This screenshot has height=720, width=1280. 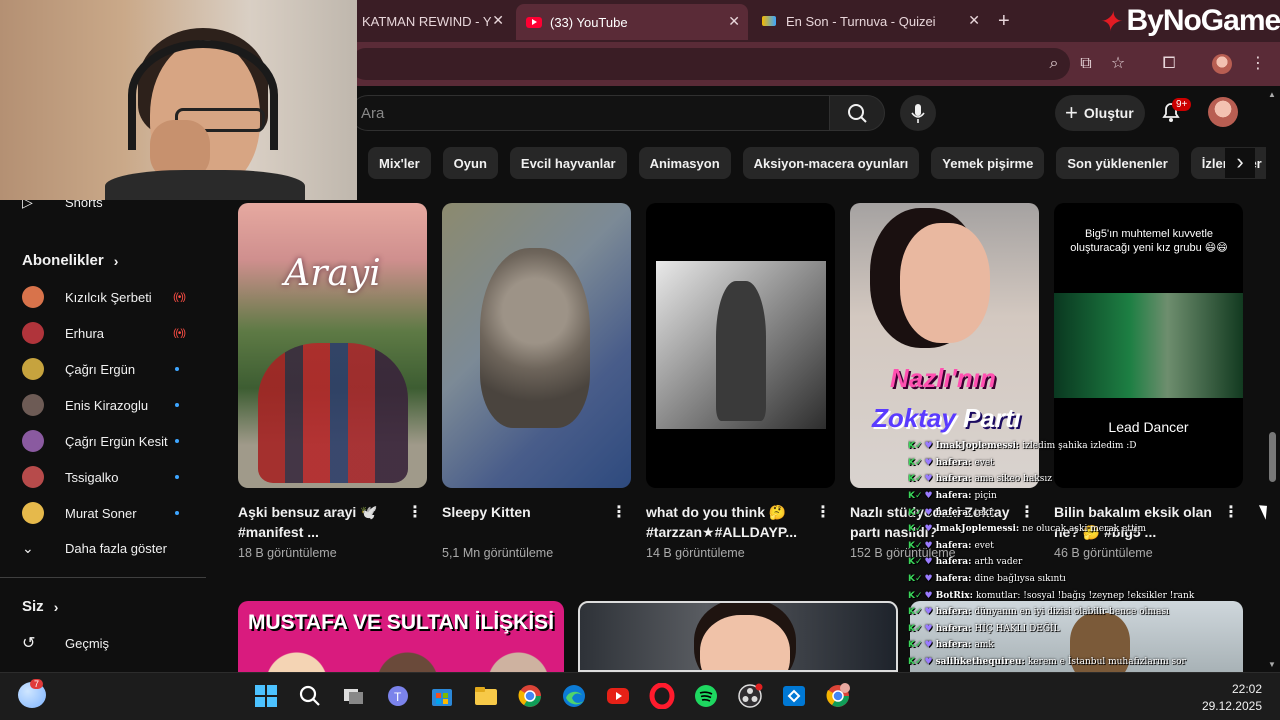 I want to click on new-tab-button: +, so click(x=1004, y=21).